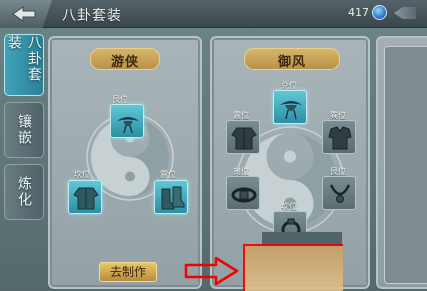  I want to click on suit-name-ribbon: 御风, so click(292, 59).